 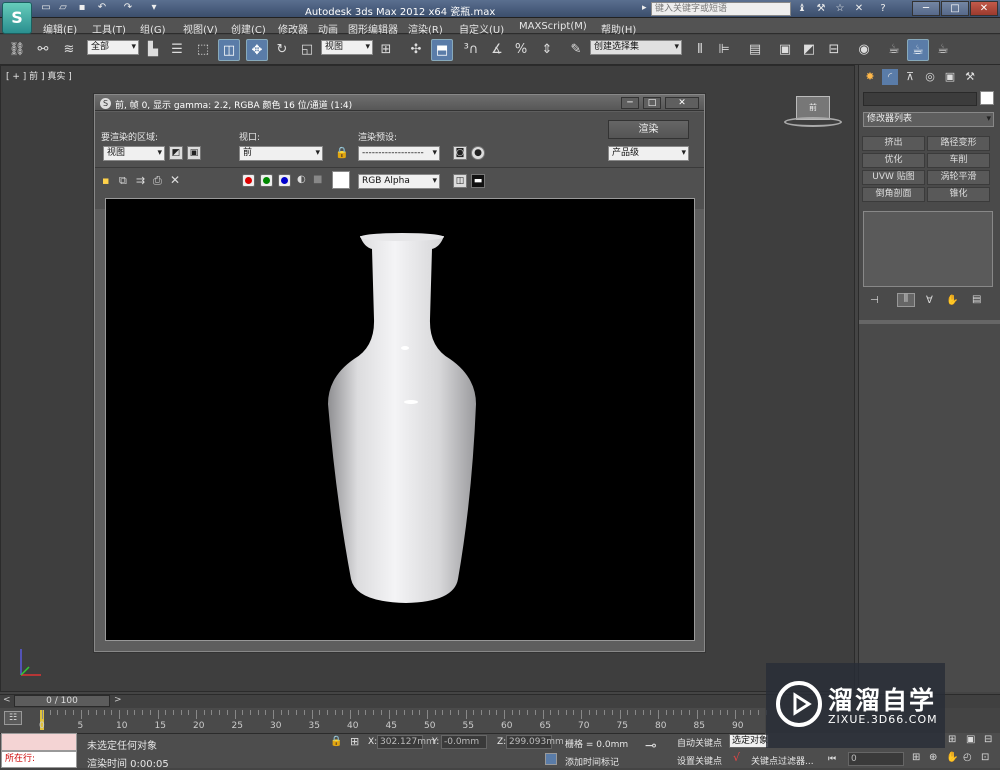 What do you see at coordinates (809, 50) in the screenshot?
I see `curve-editor-icon: ◩` at bounding box center [809, 50].